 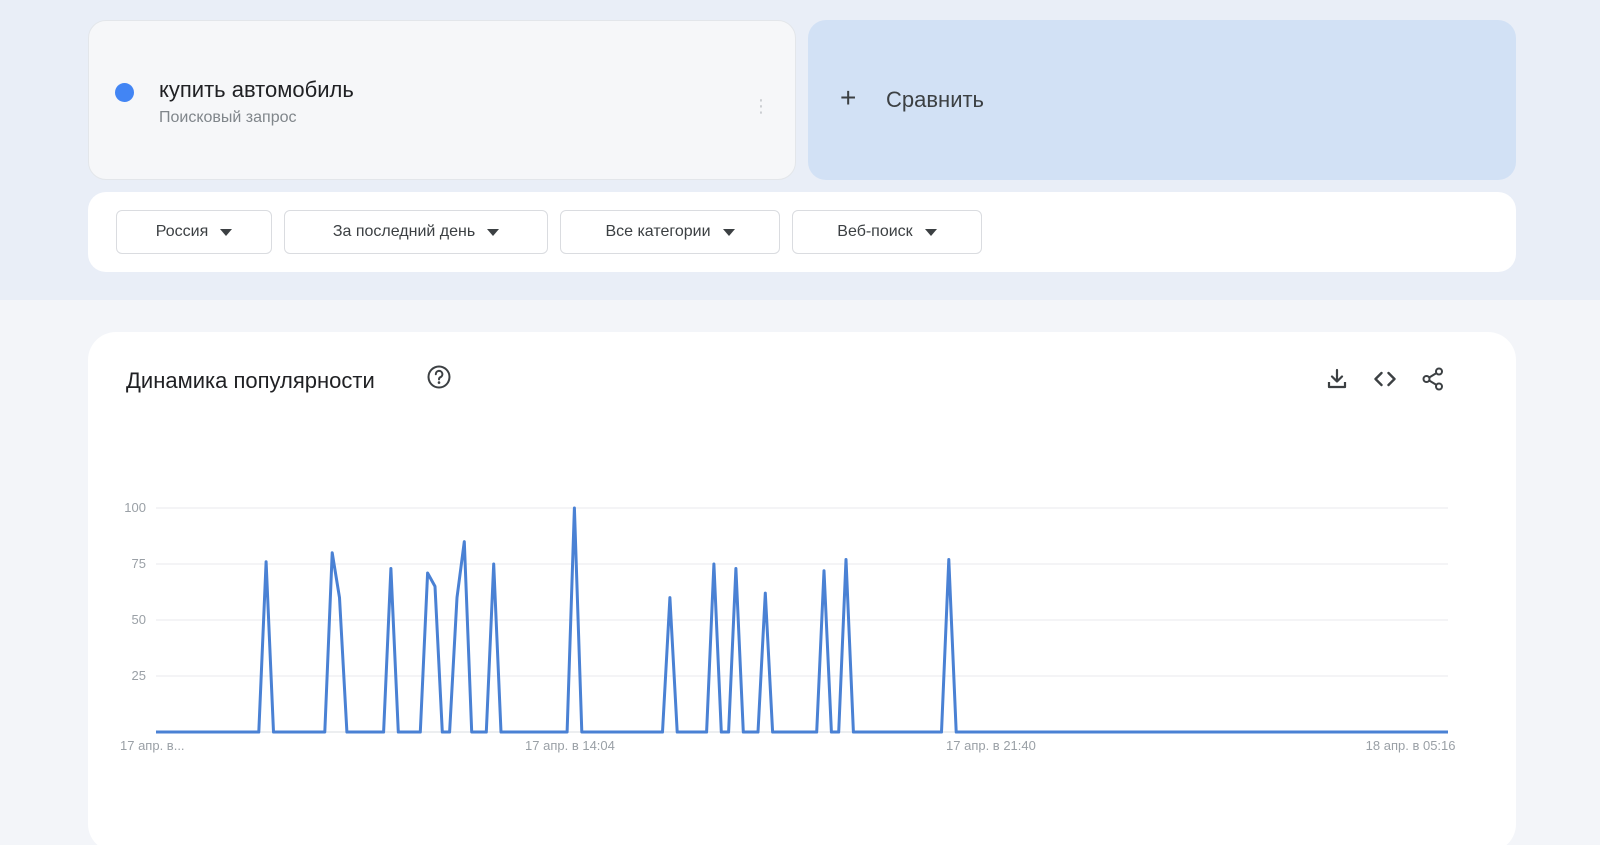 I want to click on y-tick-label: 25, so click(x=139, y=675).